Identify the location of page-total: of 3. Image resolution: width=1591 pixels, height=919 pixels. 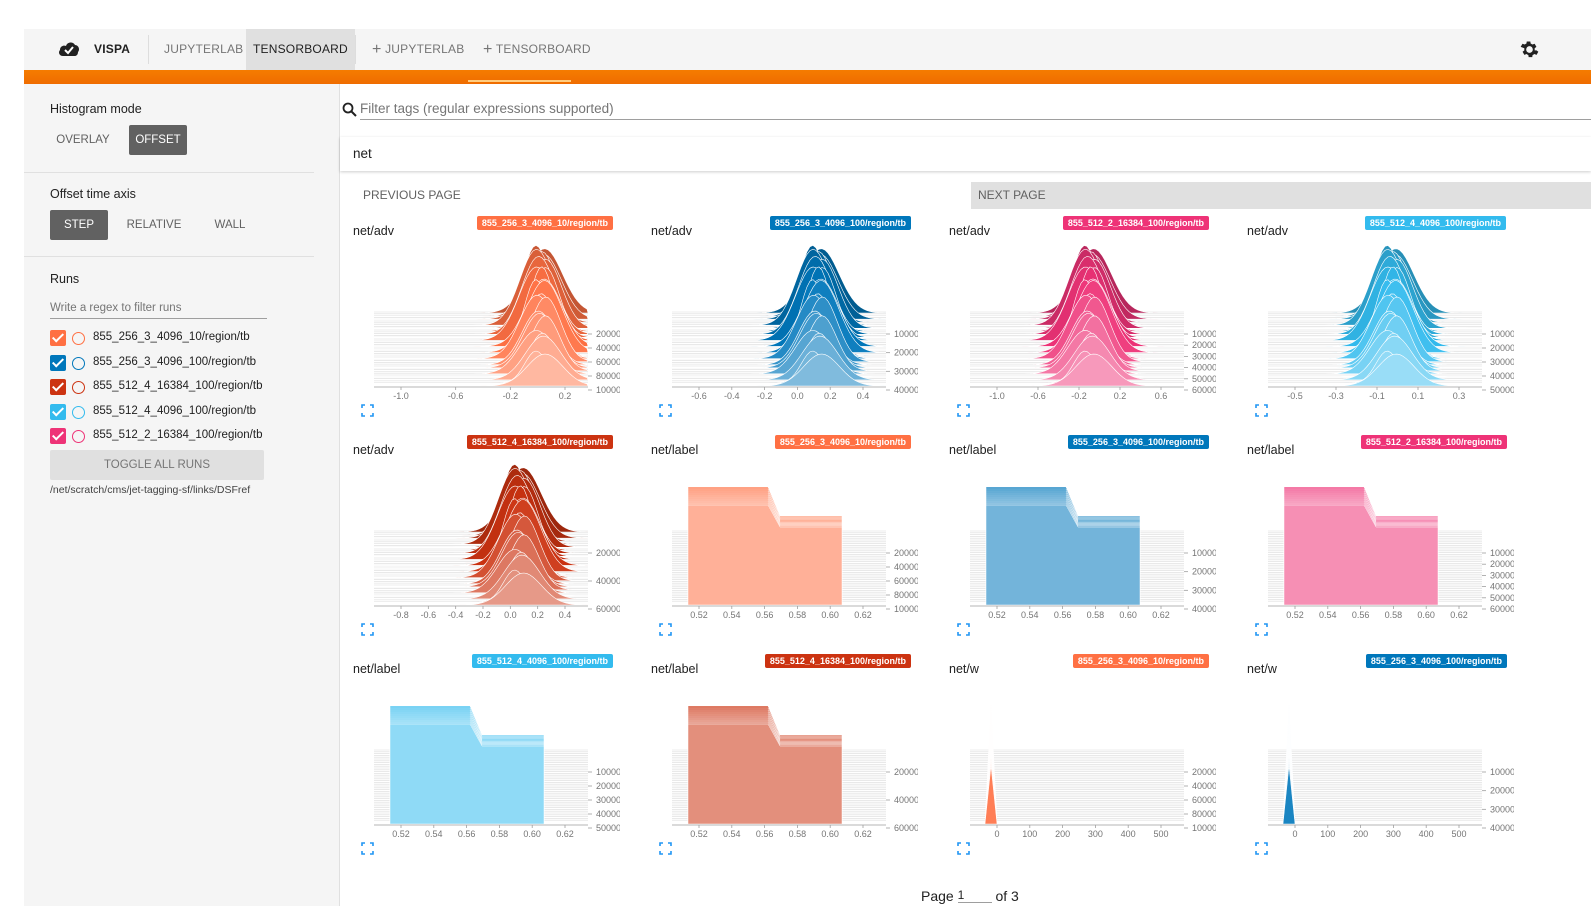
(1007, 896).